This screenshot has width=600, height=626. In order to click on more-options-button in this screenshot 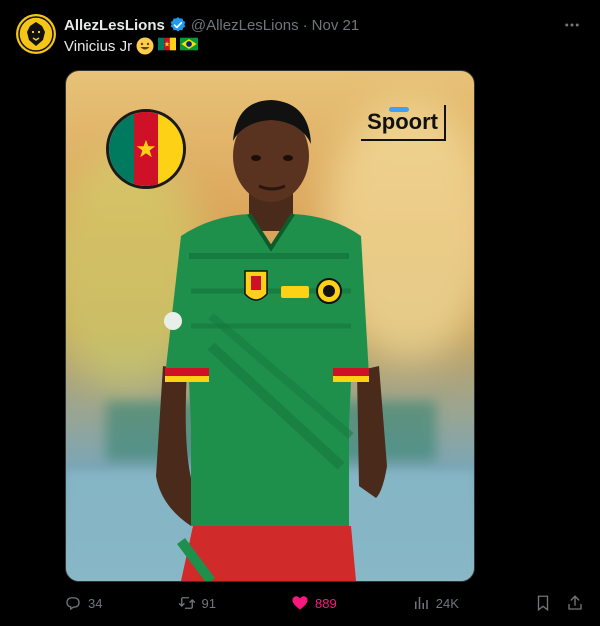, I will do `click(572, 25)`.